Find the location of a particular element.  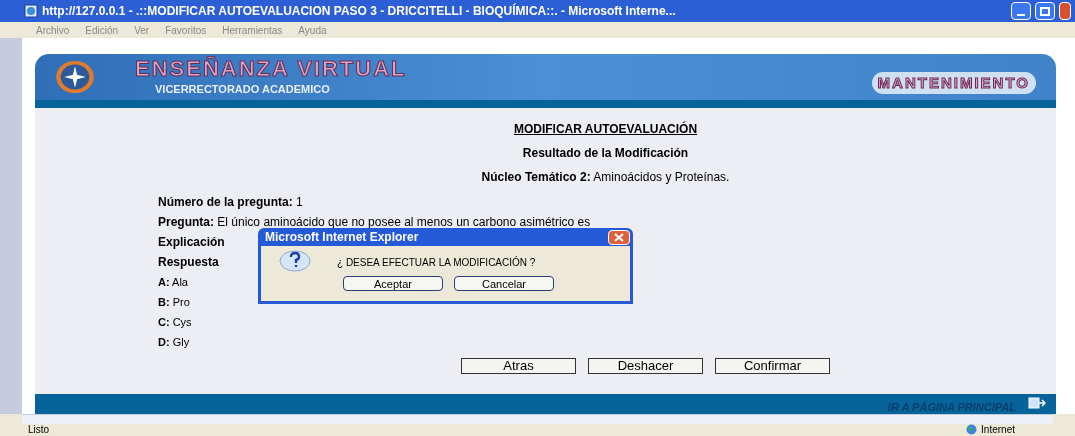

answer-text: A: Ala is located at coordinates (173, 282).